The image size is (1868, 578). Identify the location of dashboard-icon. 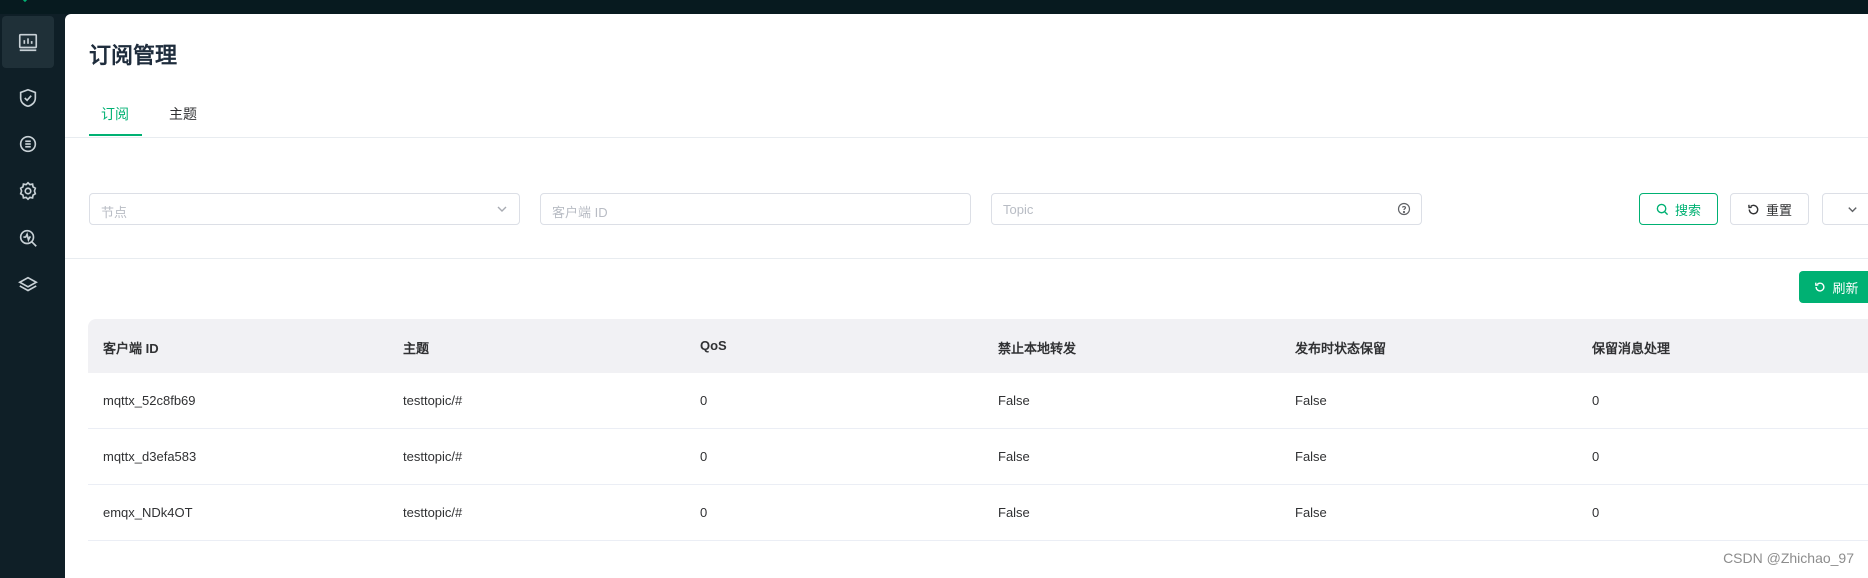
(28, 42).